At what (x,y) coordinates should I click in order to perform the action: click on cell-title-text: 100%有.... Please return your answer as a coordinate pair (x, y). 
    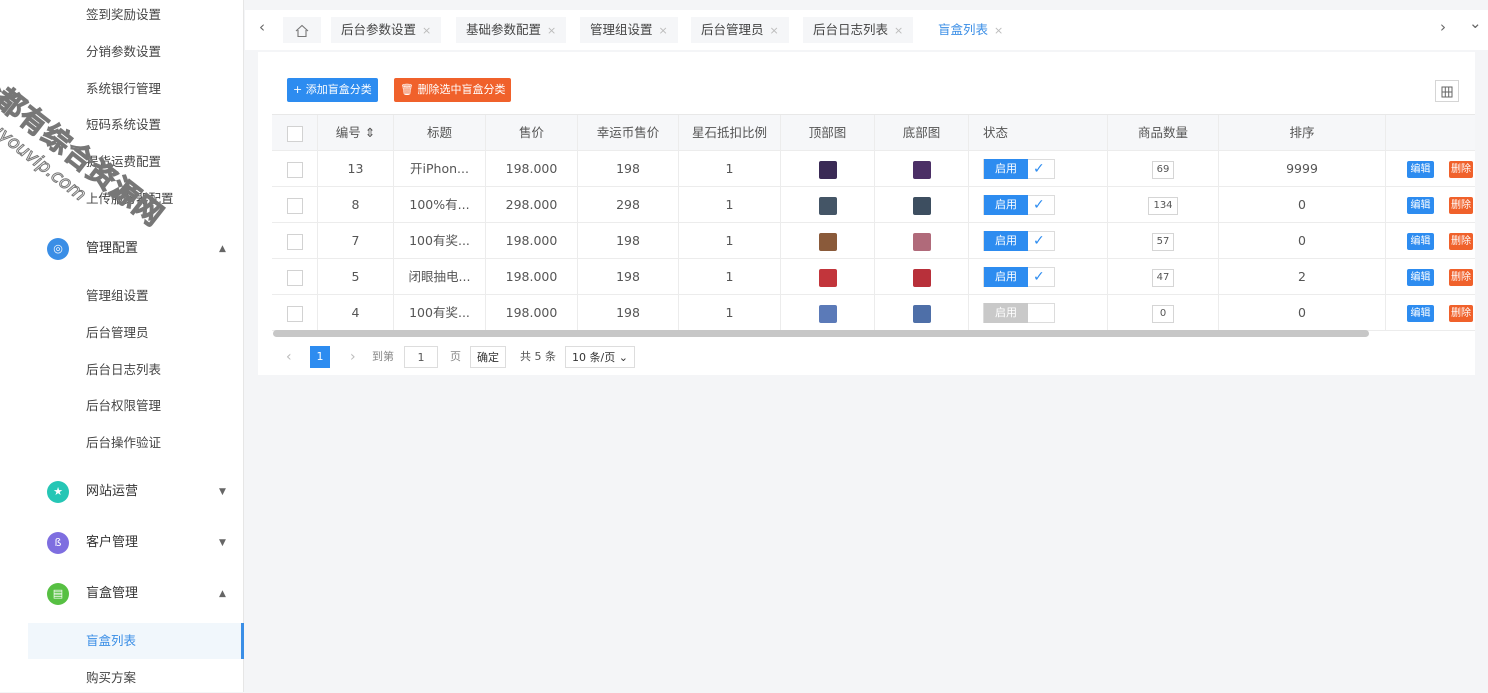
    Looking at the image, I should click on (439, 204).